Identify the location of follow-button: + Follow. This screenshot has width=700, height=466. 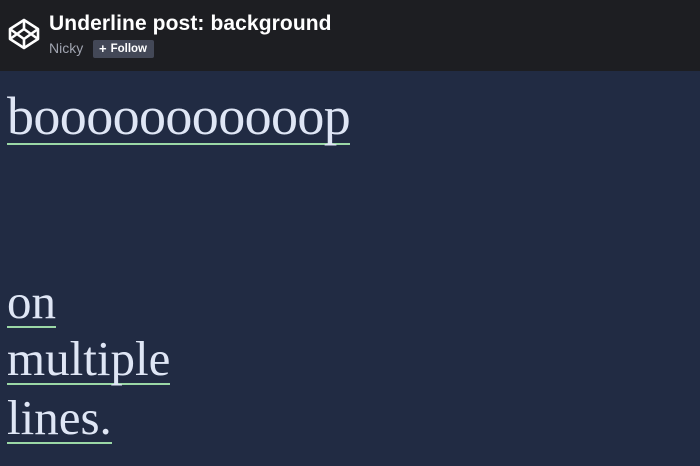
(124, 49).